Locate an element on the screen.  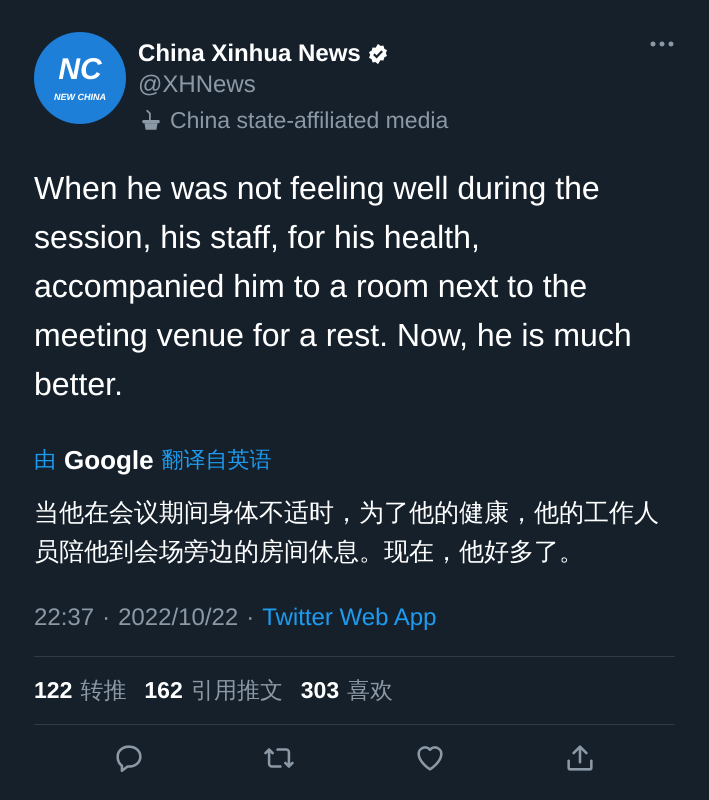
avatar: NC NEW CHINA is located at coordinates (80, 78).